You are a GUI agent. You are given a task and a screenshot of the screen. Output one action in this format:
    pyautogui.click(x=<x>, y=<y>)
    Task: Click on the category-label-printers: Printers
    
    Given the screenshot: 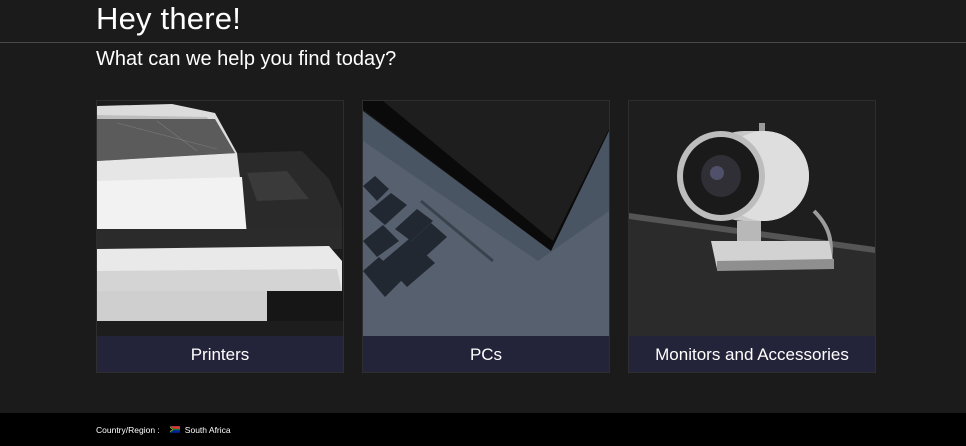 What is the action you would take?
    pyautogui.click(x=220, y=354)
    